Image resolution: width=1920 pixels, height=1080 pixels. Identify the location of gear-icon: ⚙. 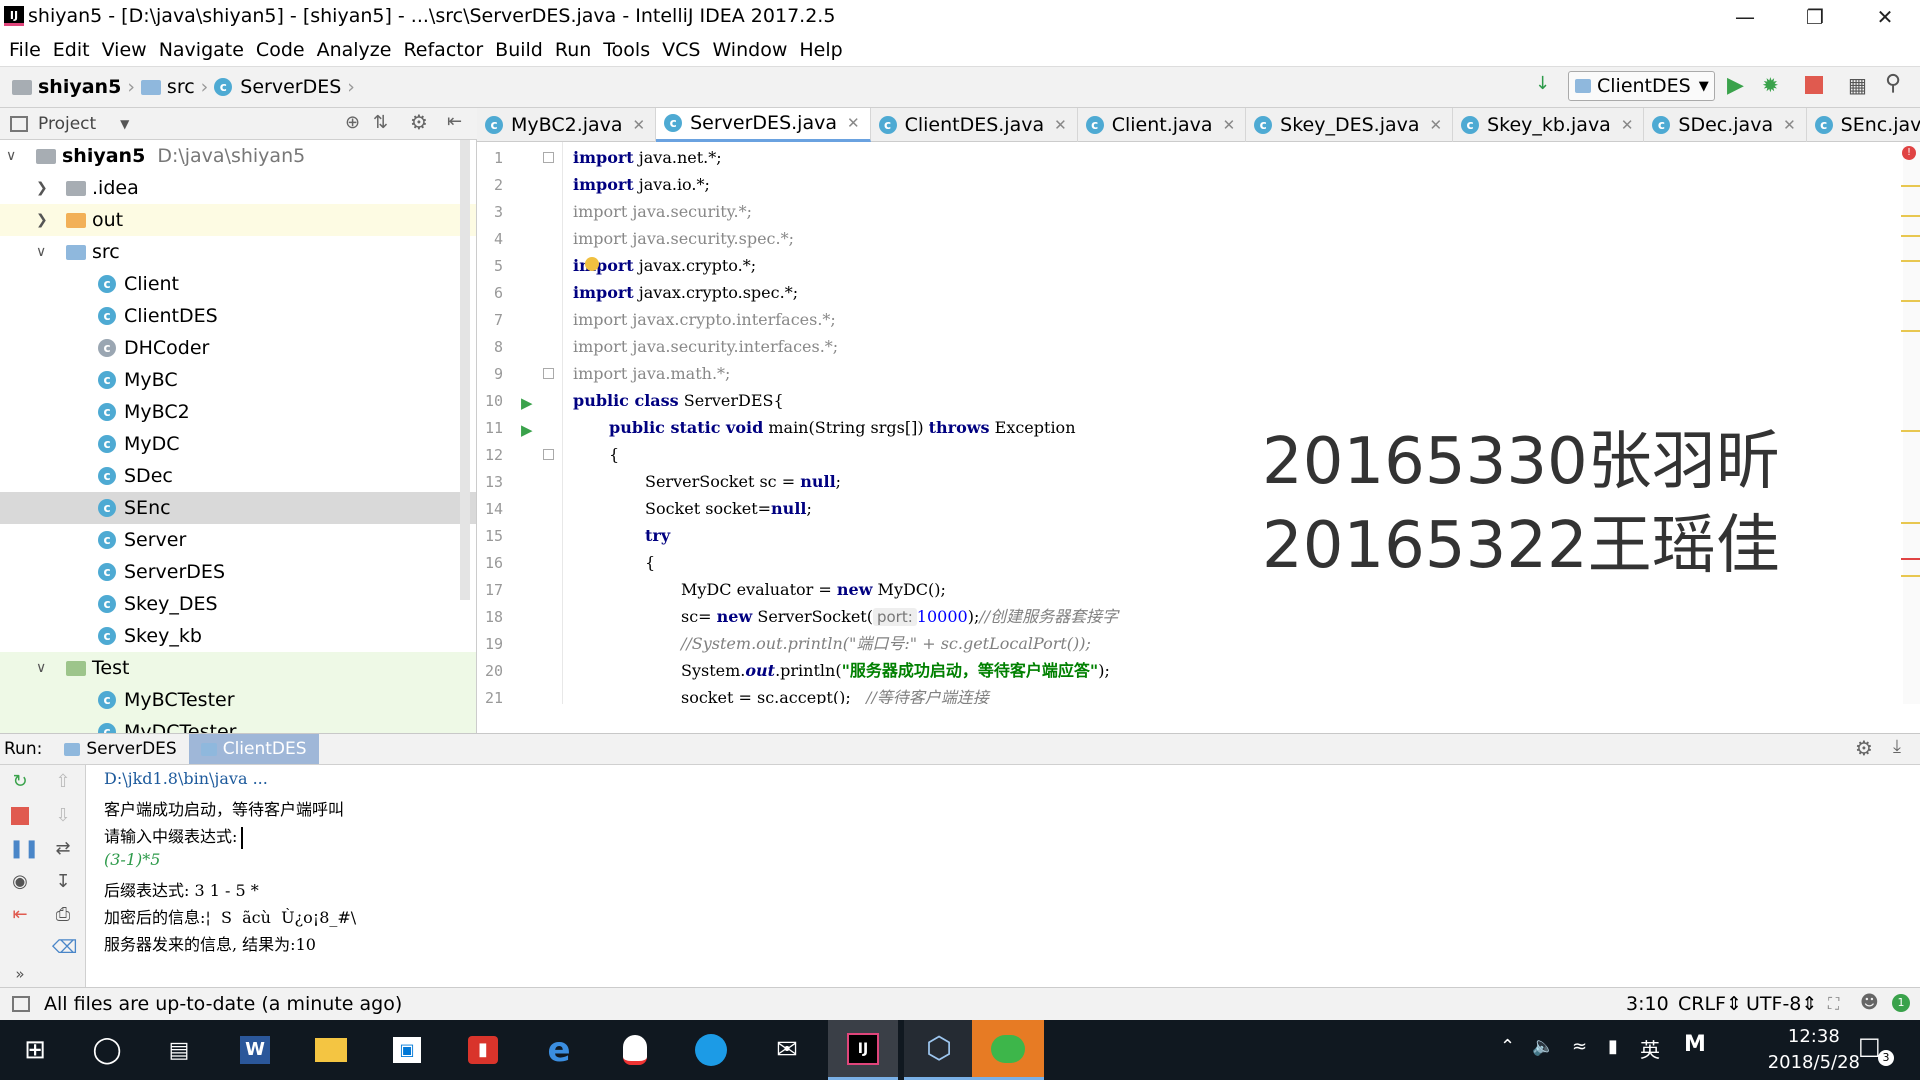
(1864, 748).